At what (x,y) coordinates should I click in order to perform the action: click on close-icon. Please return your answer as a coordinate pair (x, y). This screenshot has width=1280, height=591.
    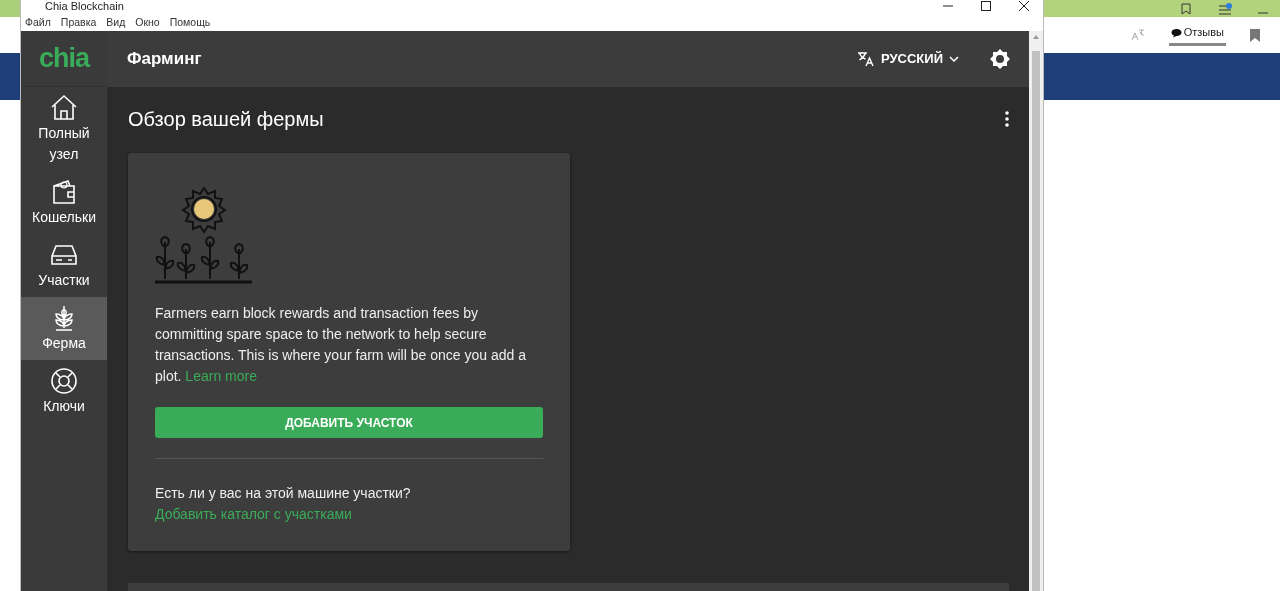
    Looking at the image, I should click on (1024, 6).